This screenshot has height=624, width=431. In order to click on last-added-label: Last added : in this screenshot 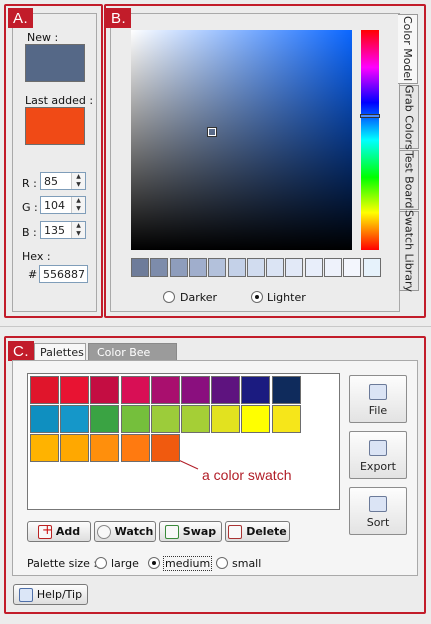, I will do `click(59, 100)`.